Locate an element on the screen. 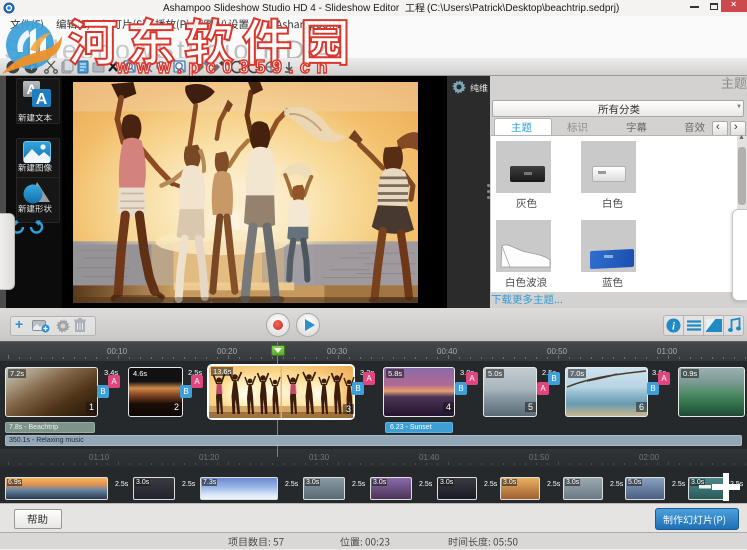 This screenshot has height=550, width=747. svg-text: A is located at coordinates (42, 99).